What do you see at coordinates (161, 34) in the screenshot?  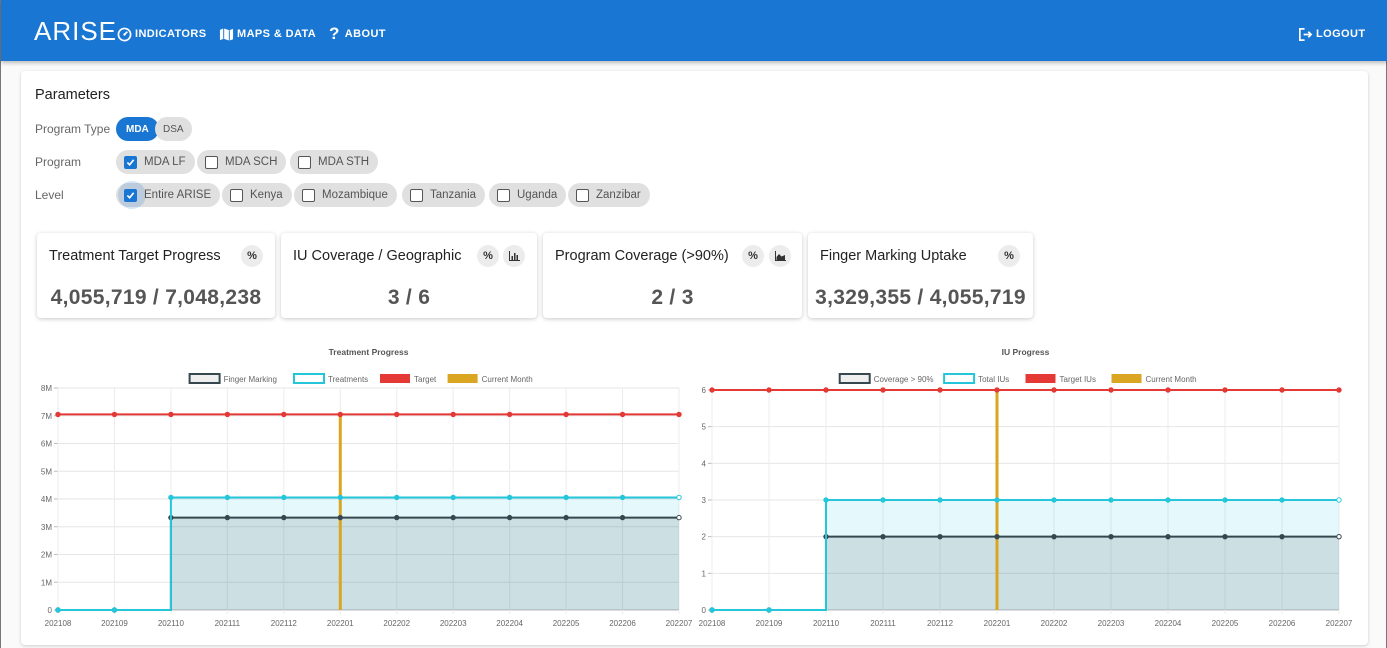 I see `nav-indicators: INDICATORS` at bounding box center [161, 34].